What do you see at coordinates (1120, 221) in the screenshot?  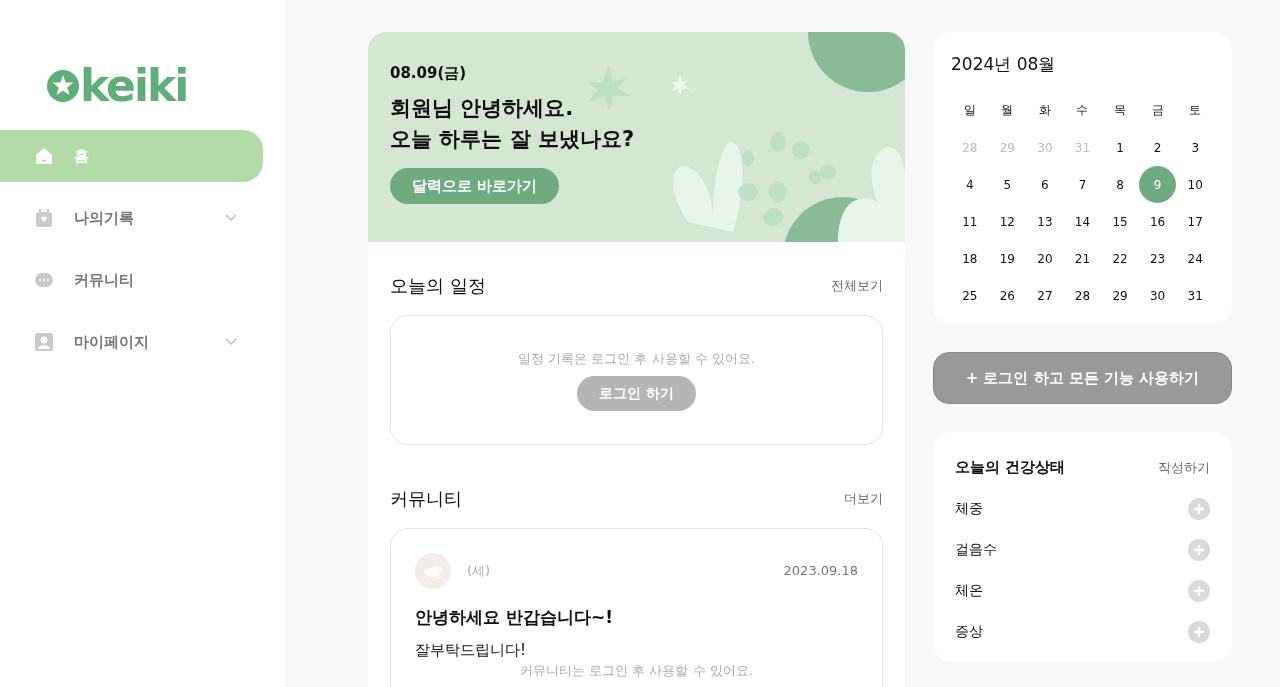 I see `calendar-day: 15` at bounding box center [1120, 221].